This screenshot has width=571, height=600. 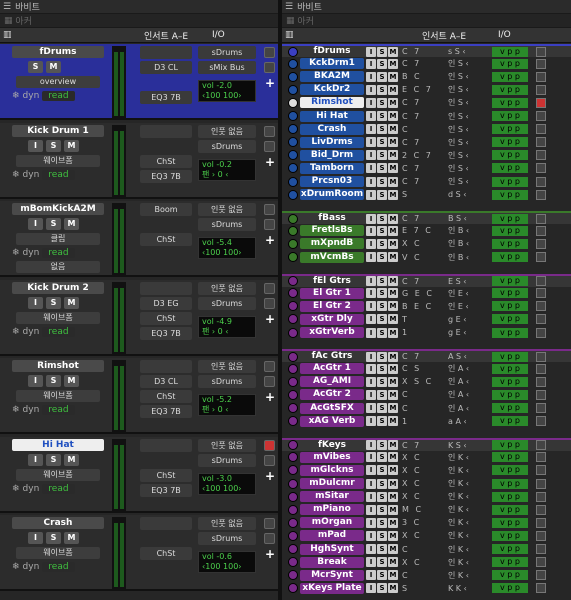 What do you see at coordinates (35, 381) in the screenshot?
I see `strip-button-i: I` at bounding box center [35, 381].